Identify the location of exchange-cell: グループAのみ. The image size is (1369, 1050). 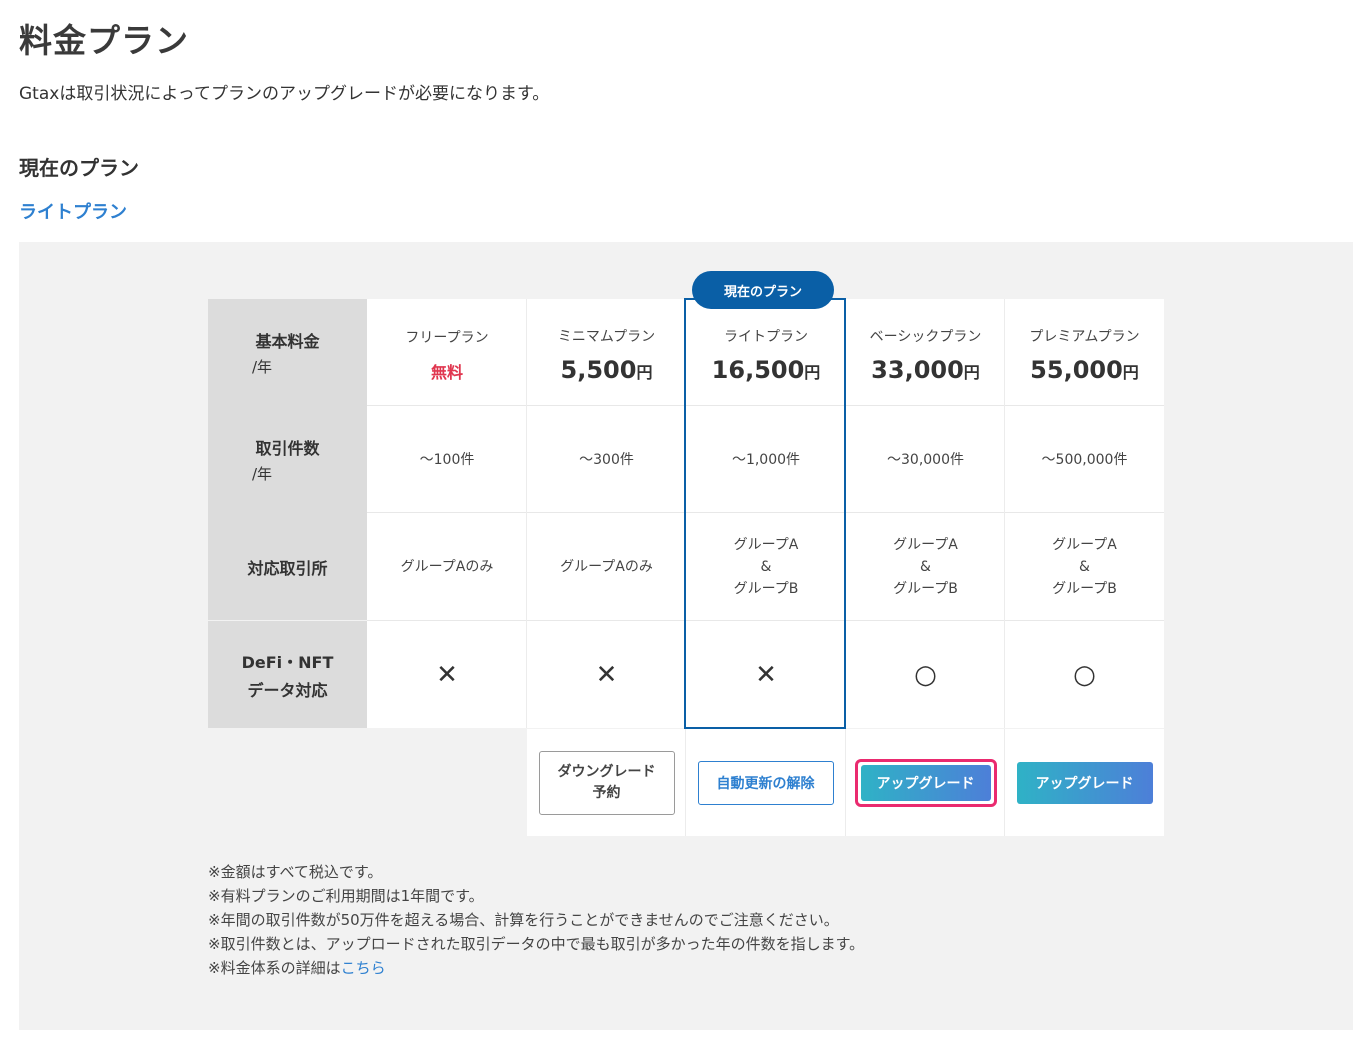
(447, 566).